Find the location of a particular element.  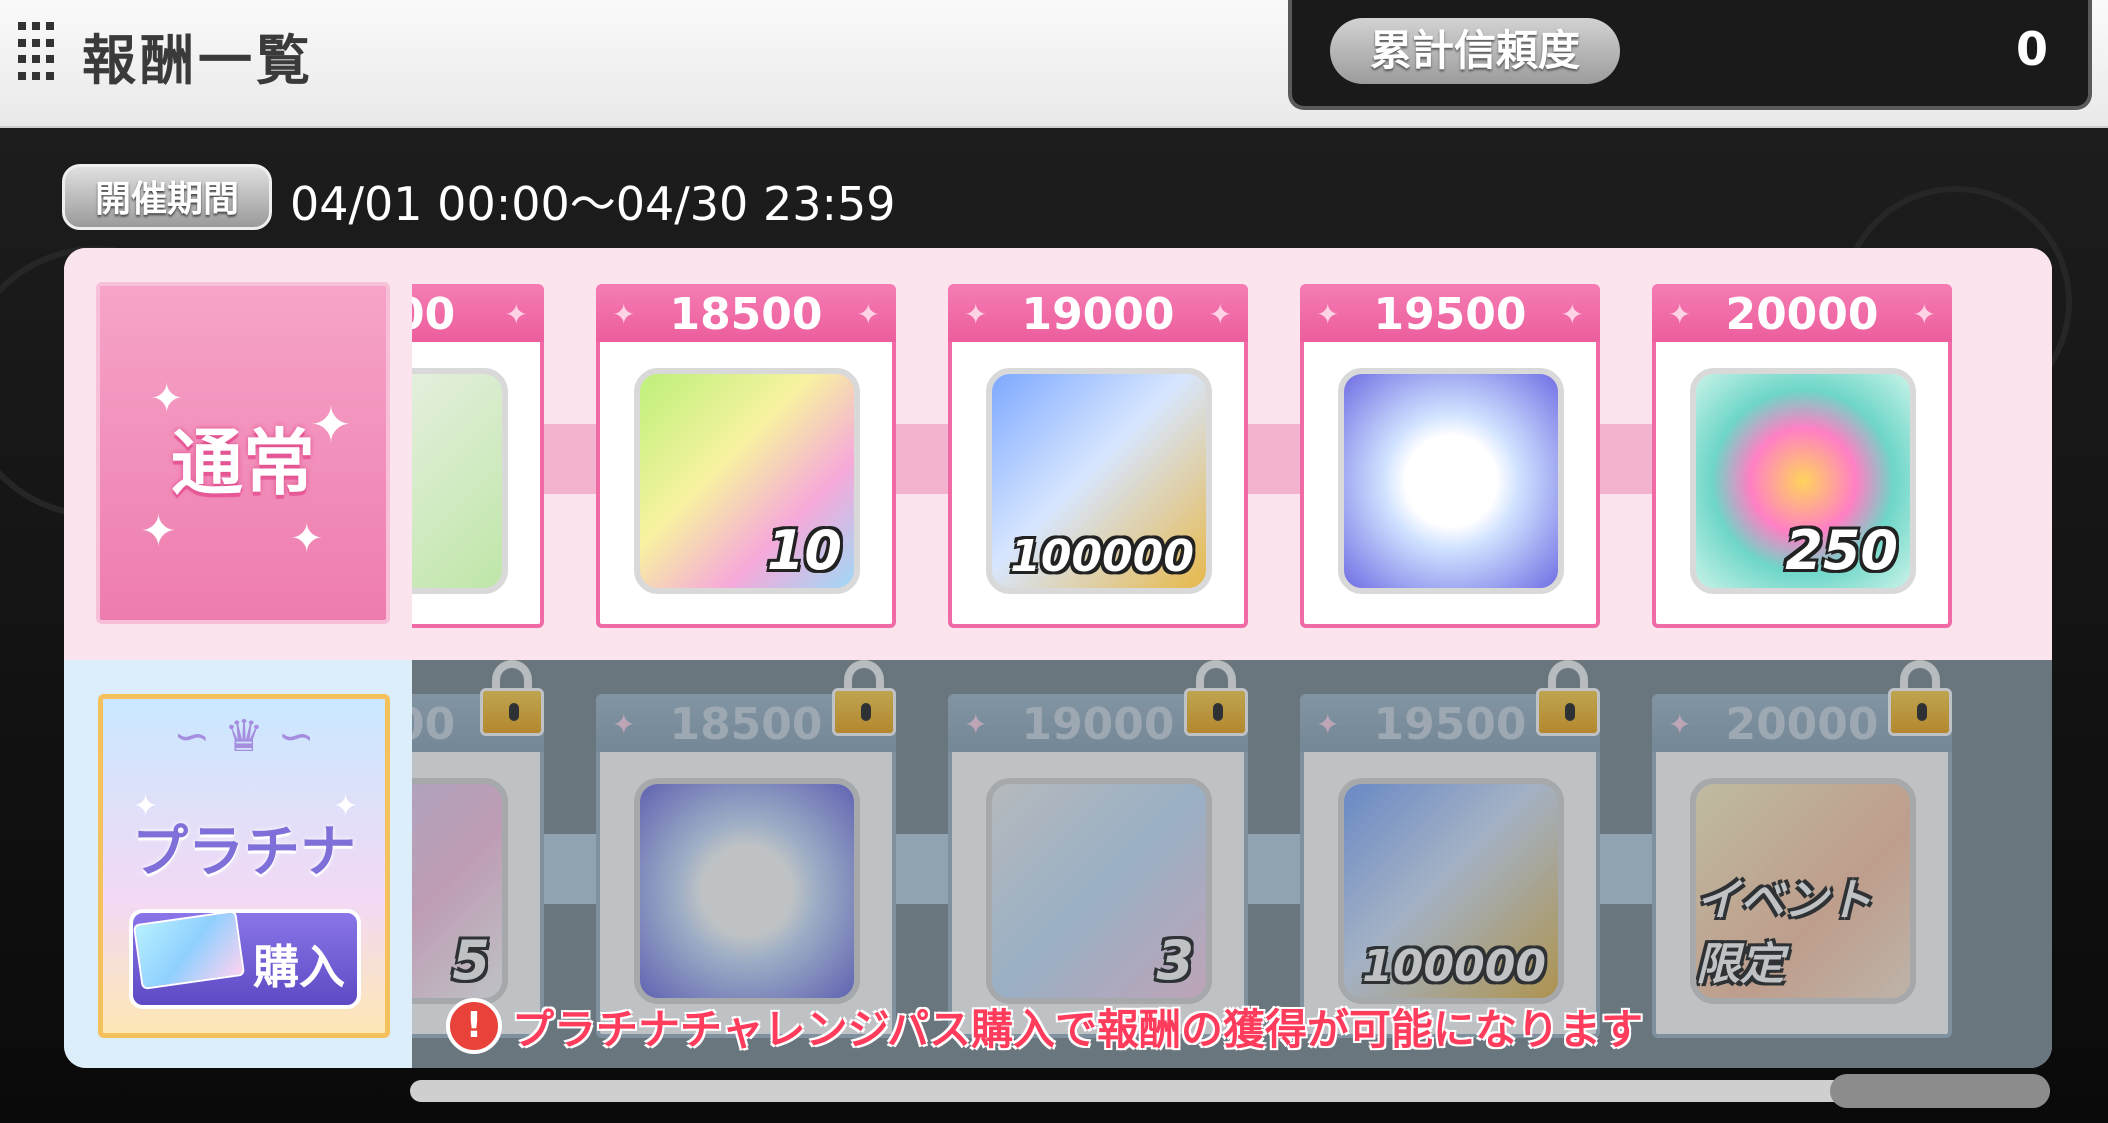

reward-card: ✦ 20000 ✦ 250 is located at coordinates (1802, 456).